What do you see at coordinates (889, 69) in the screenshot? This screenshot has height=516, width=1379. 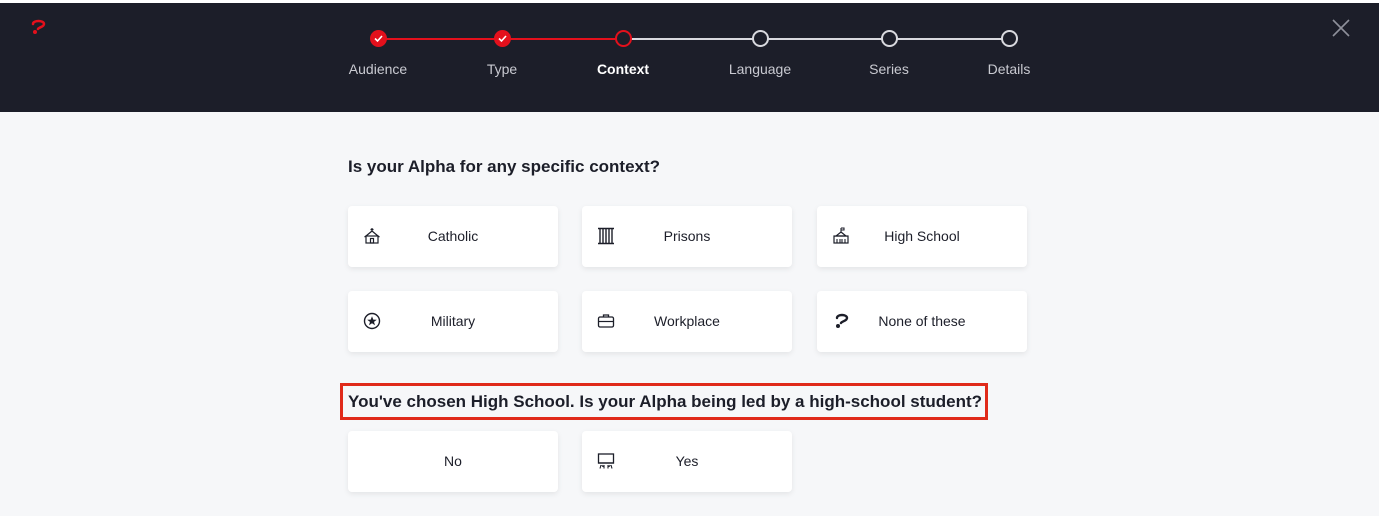 I see `step-label: Series` at bounding box center [889, 69].